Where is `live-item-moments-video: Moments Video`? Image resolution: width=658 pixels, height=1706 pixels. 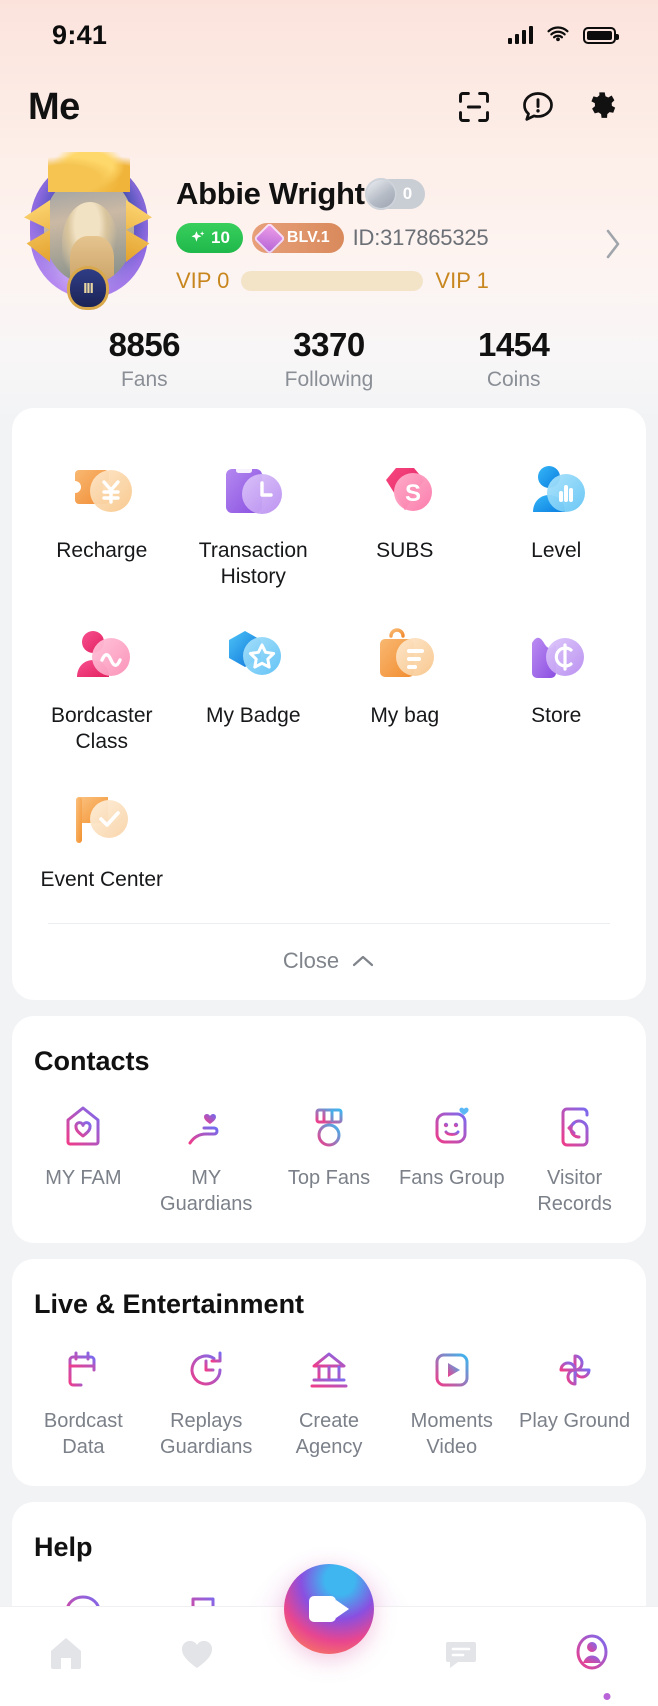 live-item-moments-video: Moments Video is located at coordinates (451, 1402).